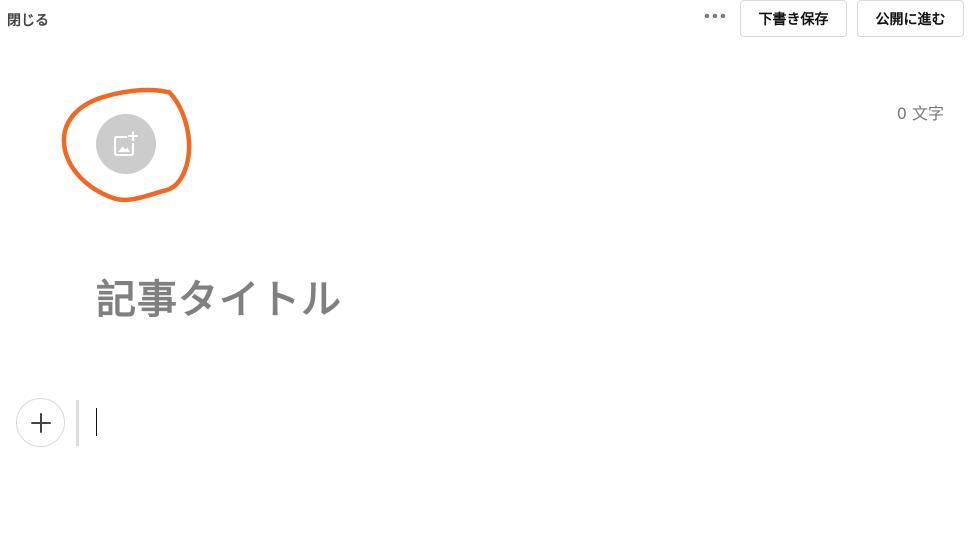 The height and width of the screenshot is (536, 977). What do you see at coordinates (219, 296) in the screenshot?
I see `article-title-input: 記事タイトル` at bounding box center [219, 296].